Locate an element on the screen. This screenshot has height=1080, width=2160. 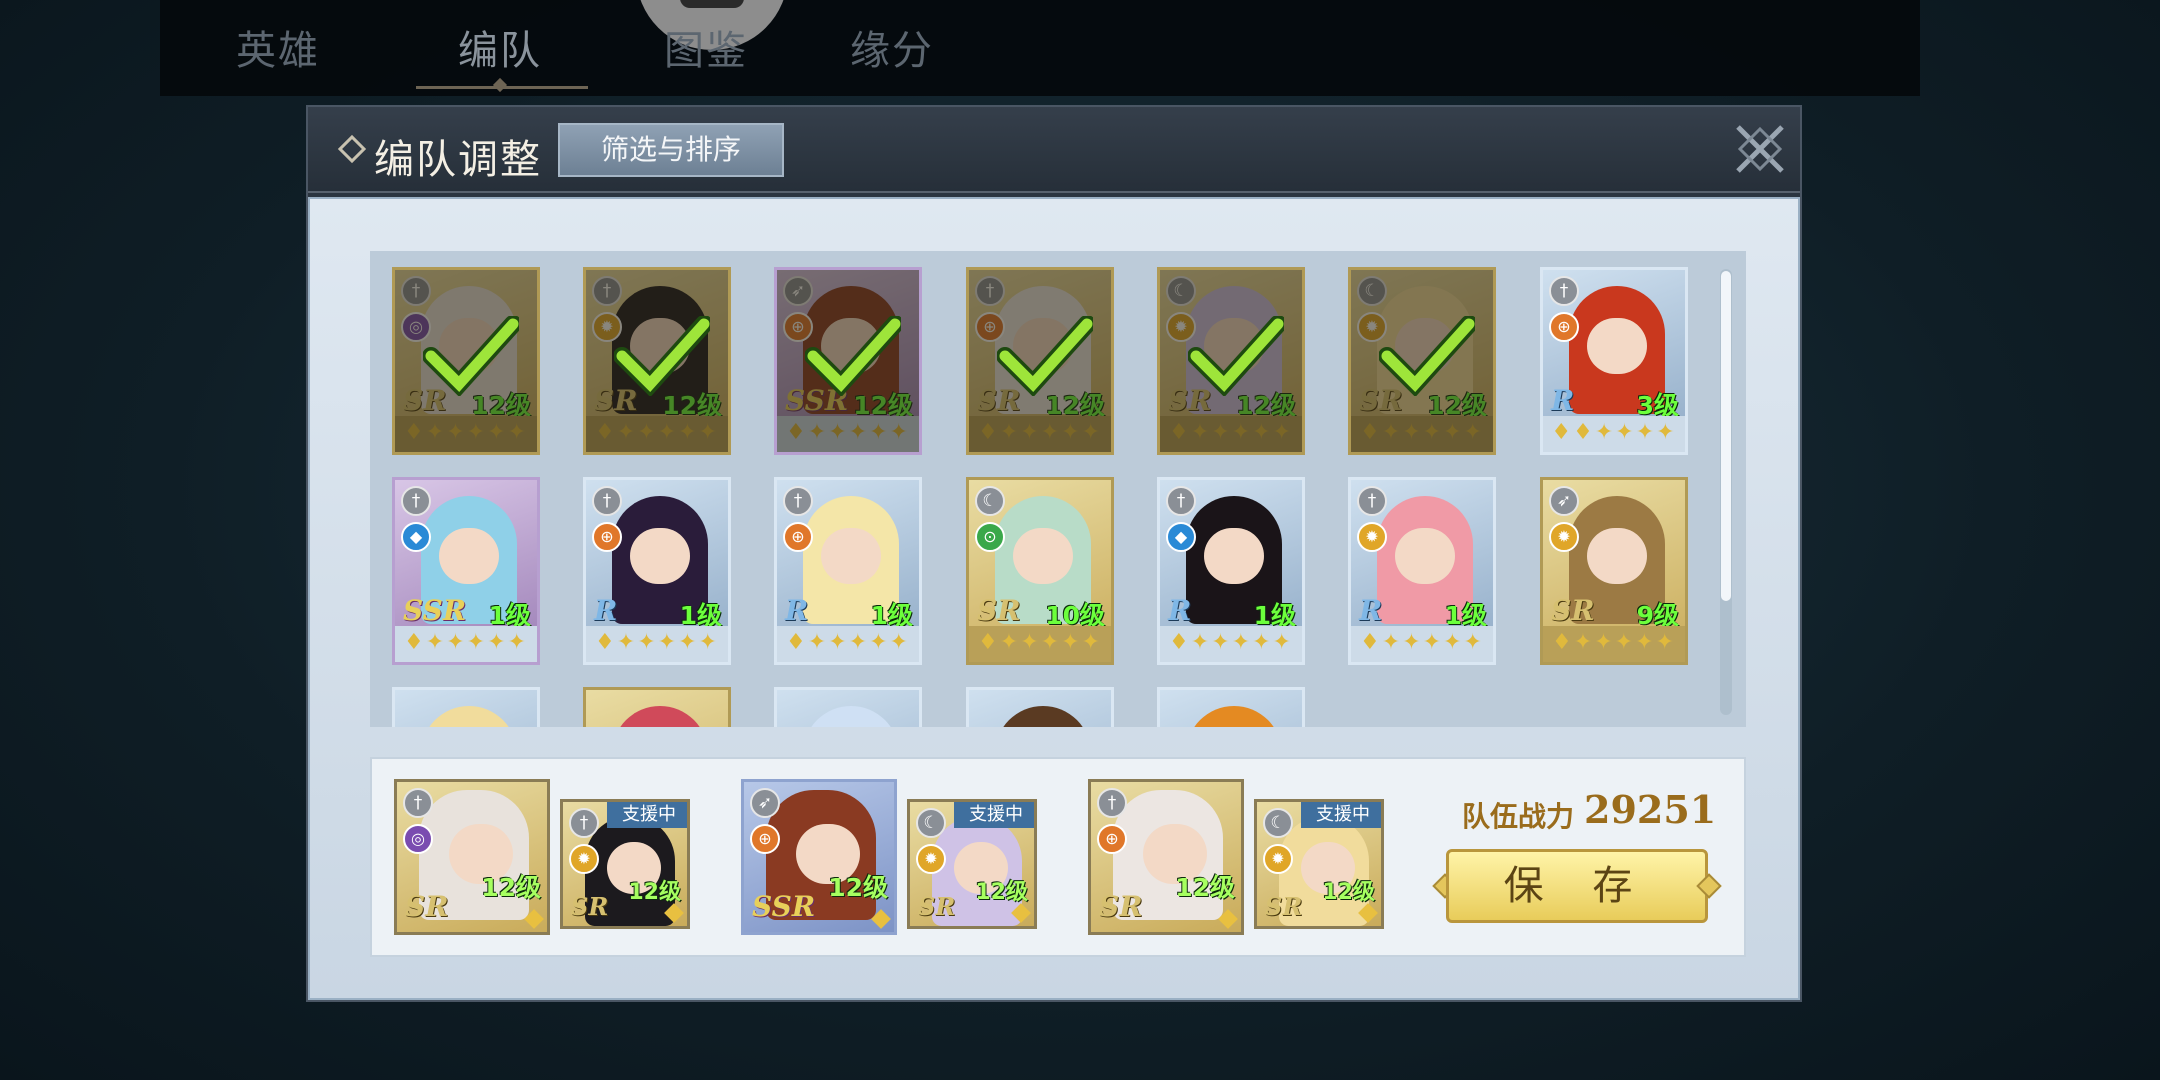
team-member-card: ➶ ⊕ 12级 SSR is located at coordinates (819, 857).